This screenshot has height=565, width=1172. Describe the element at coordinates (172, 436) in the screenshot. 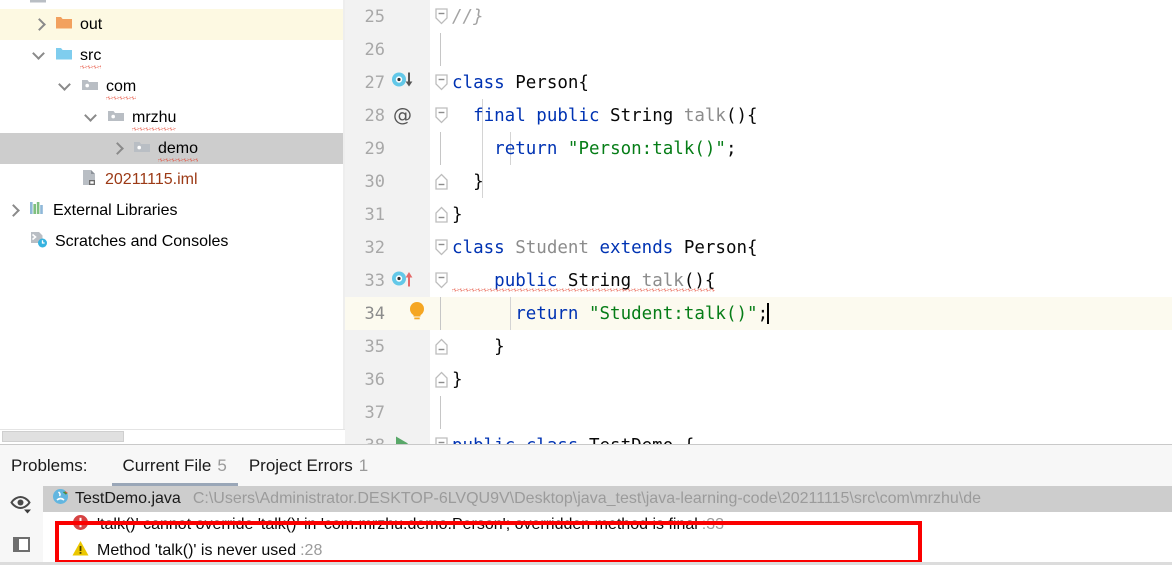

I see `project-tree-horizontal-scrollbar` at that location.